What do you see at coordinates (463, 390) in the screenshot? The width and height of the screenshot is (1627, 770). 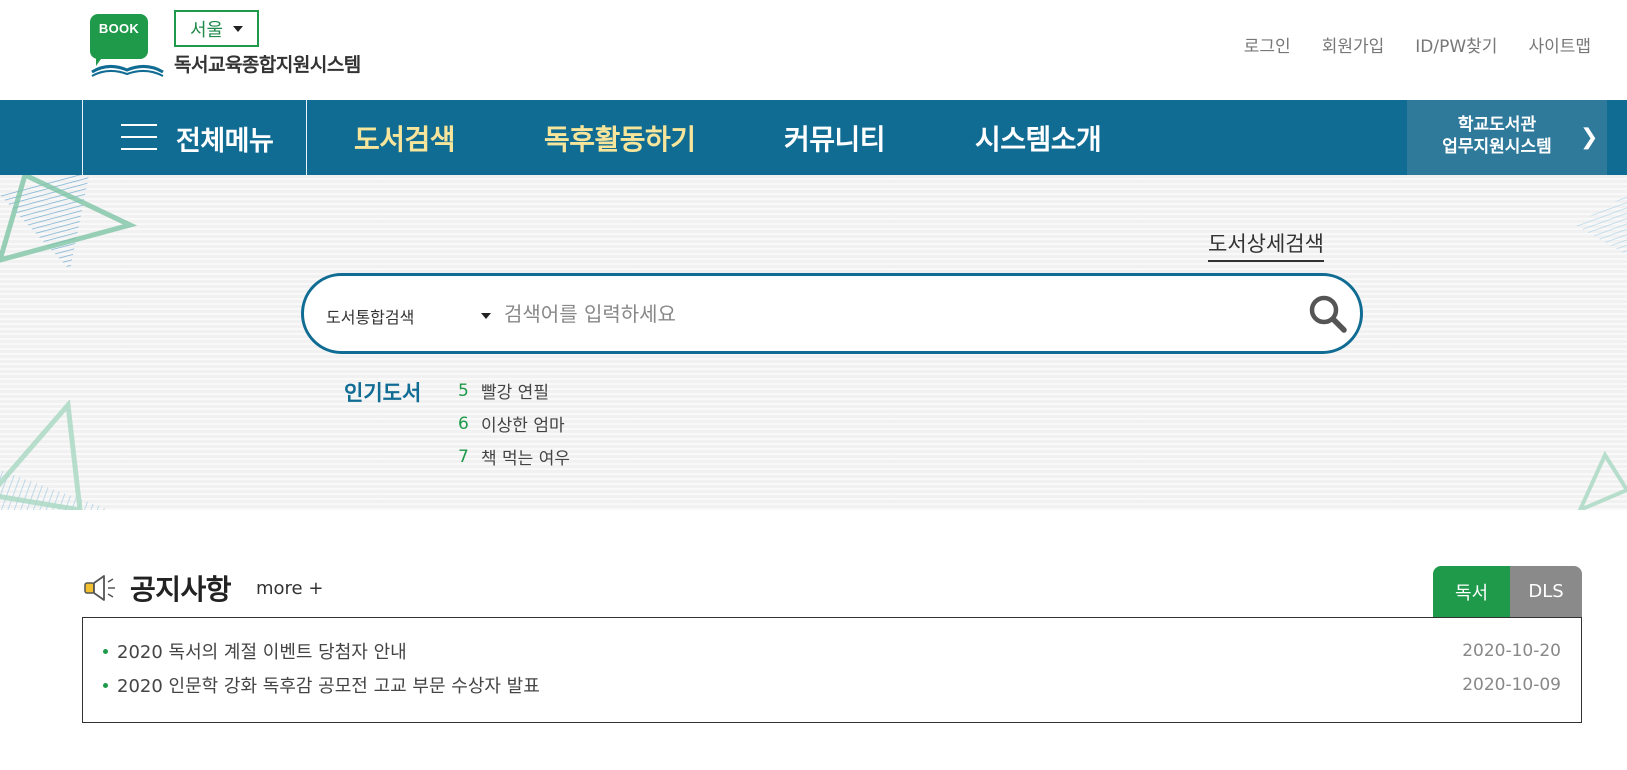 I see `rank-number: 5` at bounding box center [463, 390].